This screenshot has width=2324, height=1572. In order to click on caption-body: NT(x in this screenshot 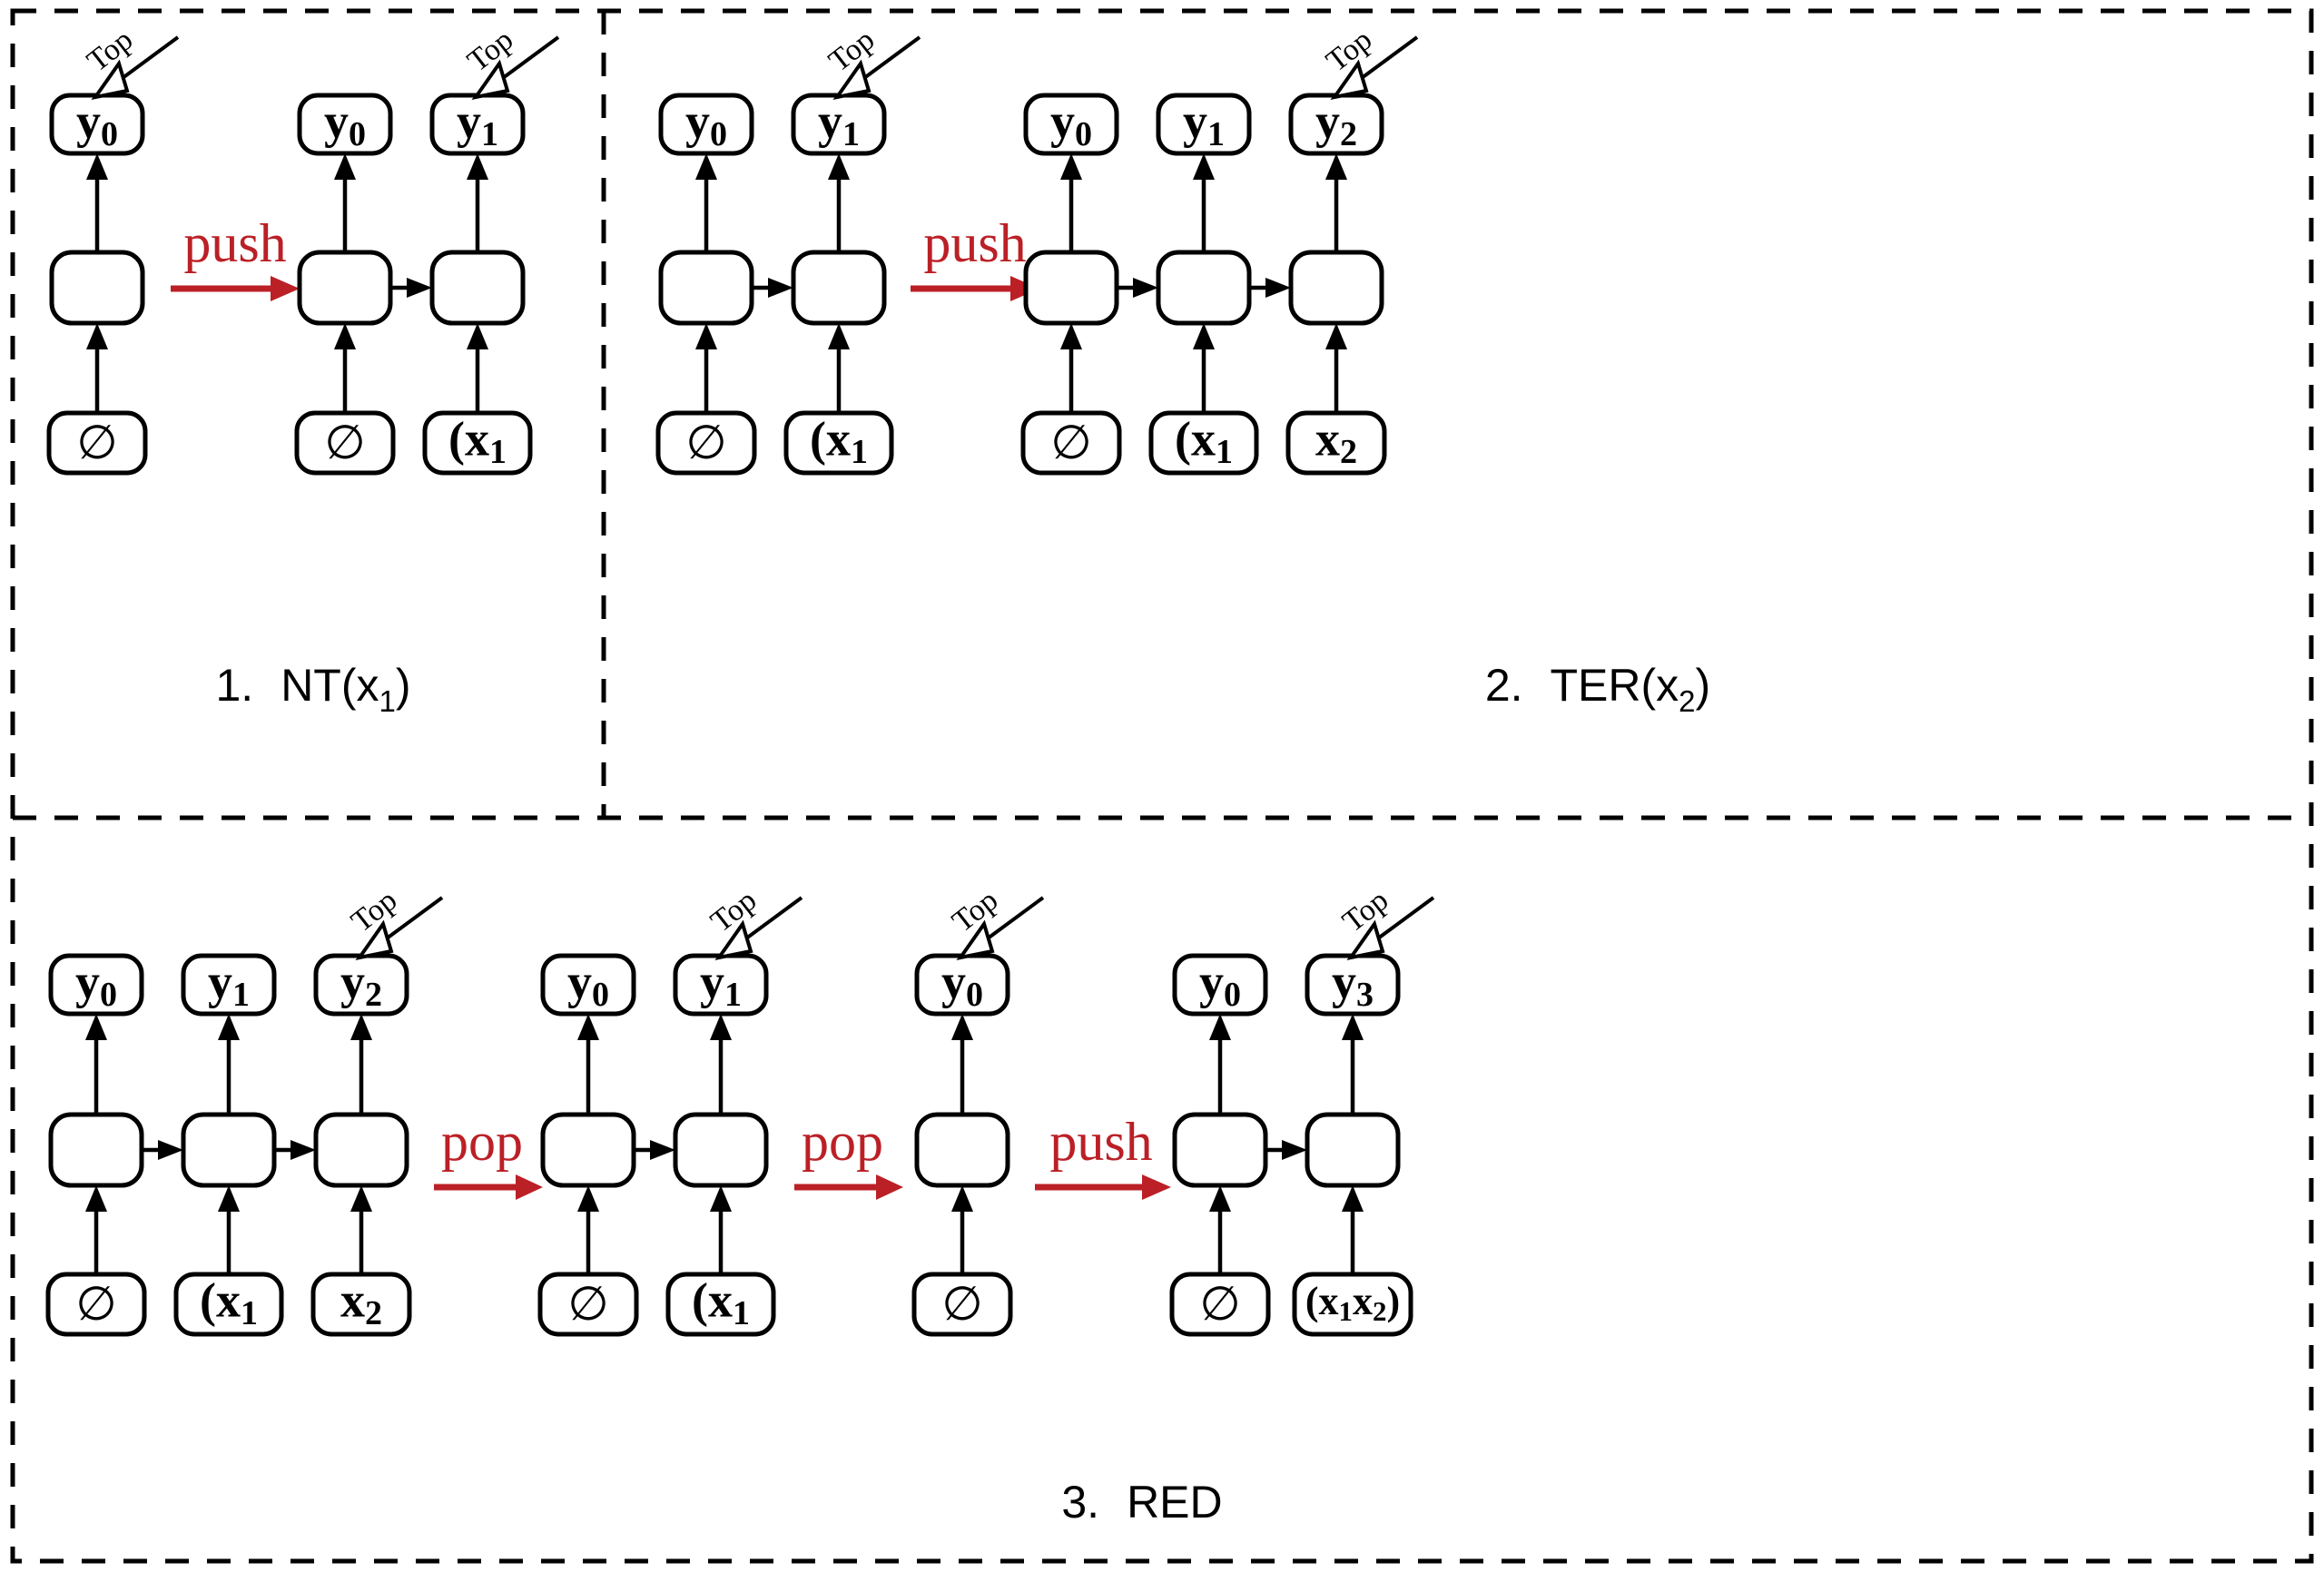, I will do `click(330, 685)`.